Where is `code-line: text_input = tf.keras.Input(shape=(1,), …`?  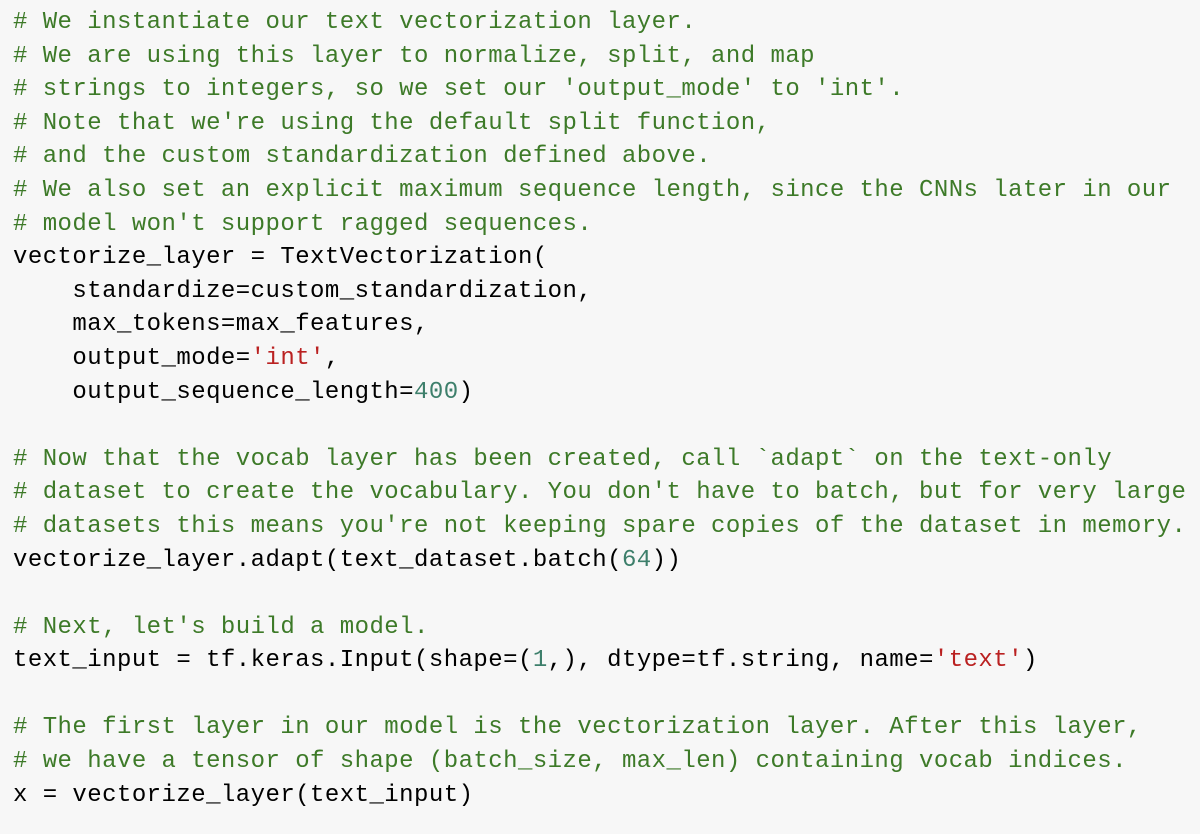
code-line: text_input = tf.keras.Input(shape=(1,), … is located at coordinates (606, 661).